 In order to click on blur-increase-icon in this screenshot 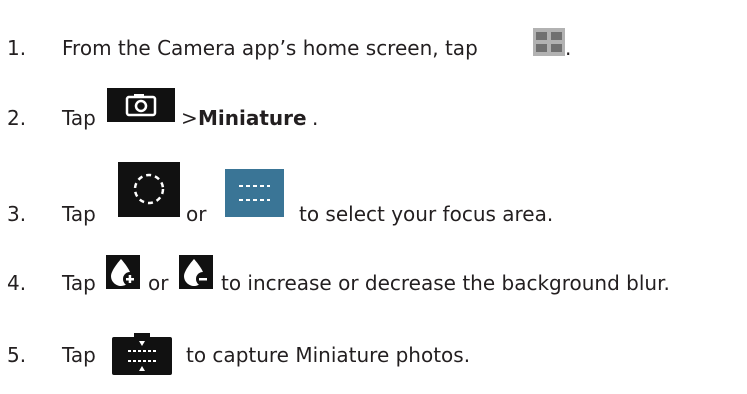, I will do `click(123, 272)`.